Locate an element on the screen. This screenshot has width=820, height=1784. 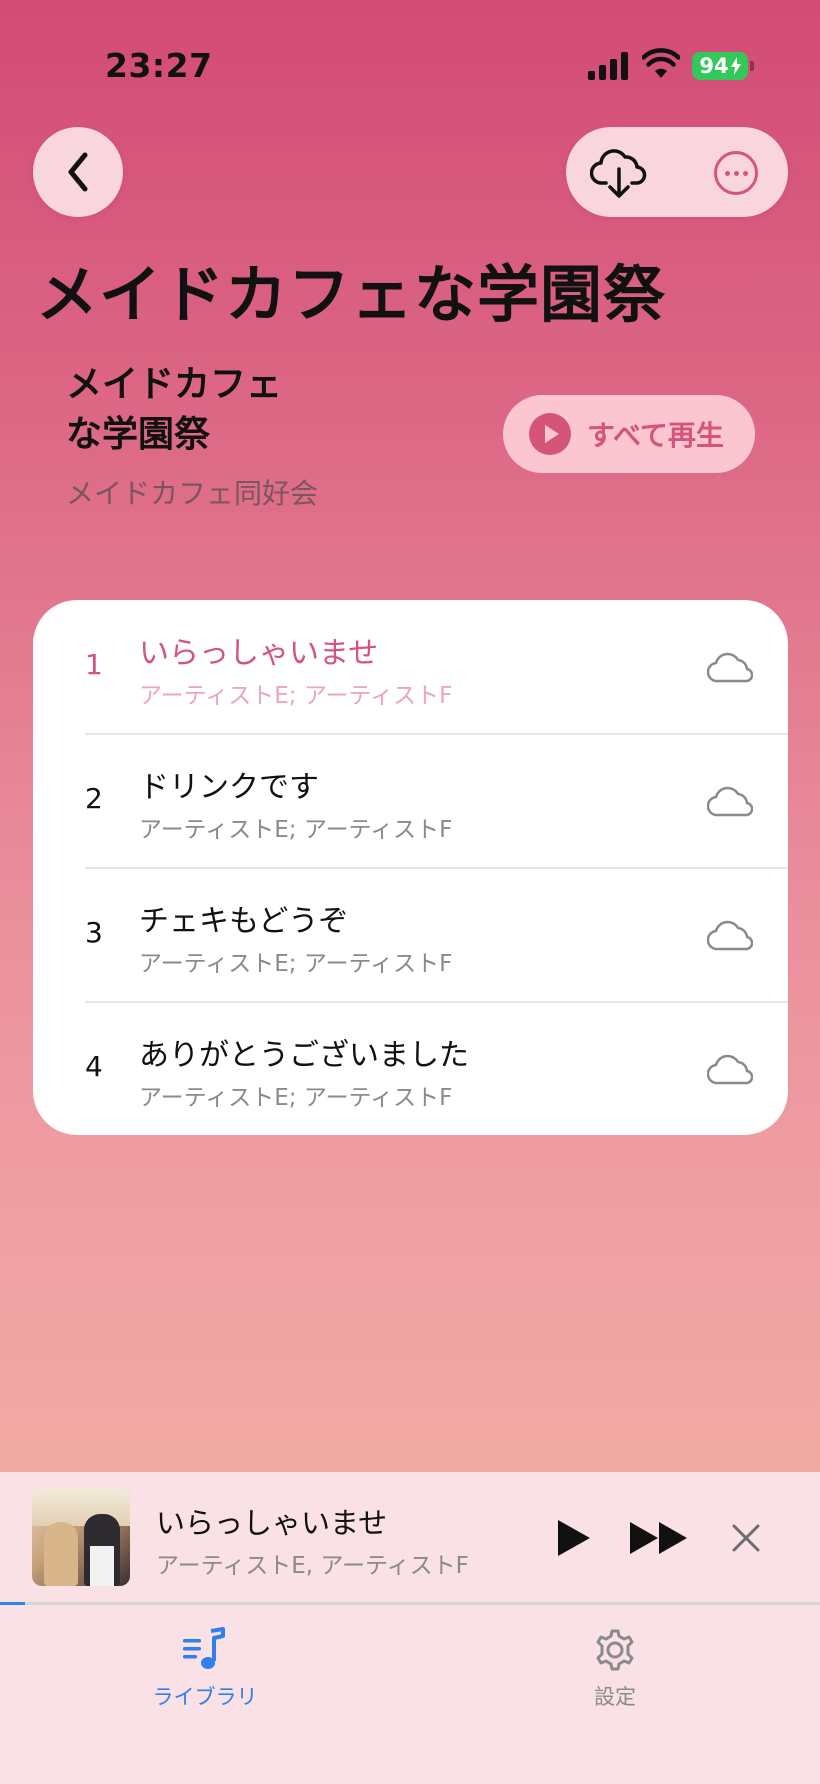
album-artwork is located at coordinates (81, 1537).